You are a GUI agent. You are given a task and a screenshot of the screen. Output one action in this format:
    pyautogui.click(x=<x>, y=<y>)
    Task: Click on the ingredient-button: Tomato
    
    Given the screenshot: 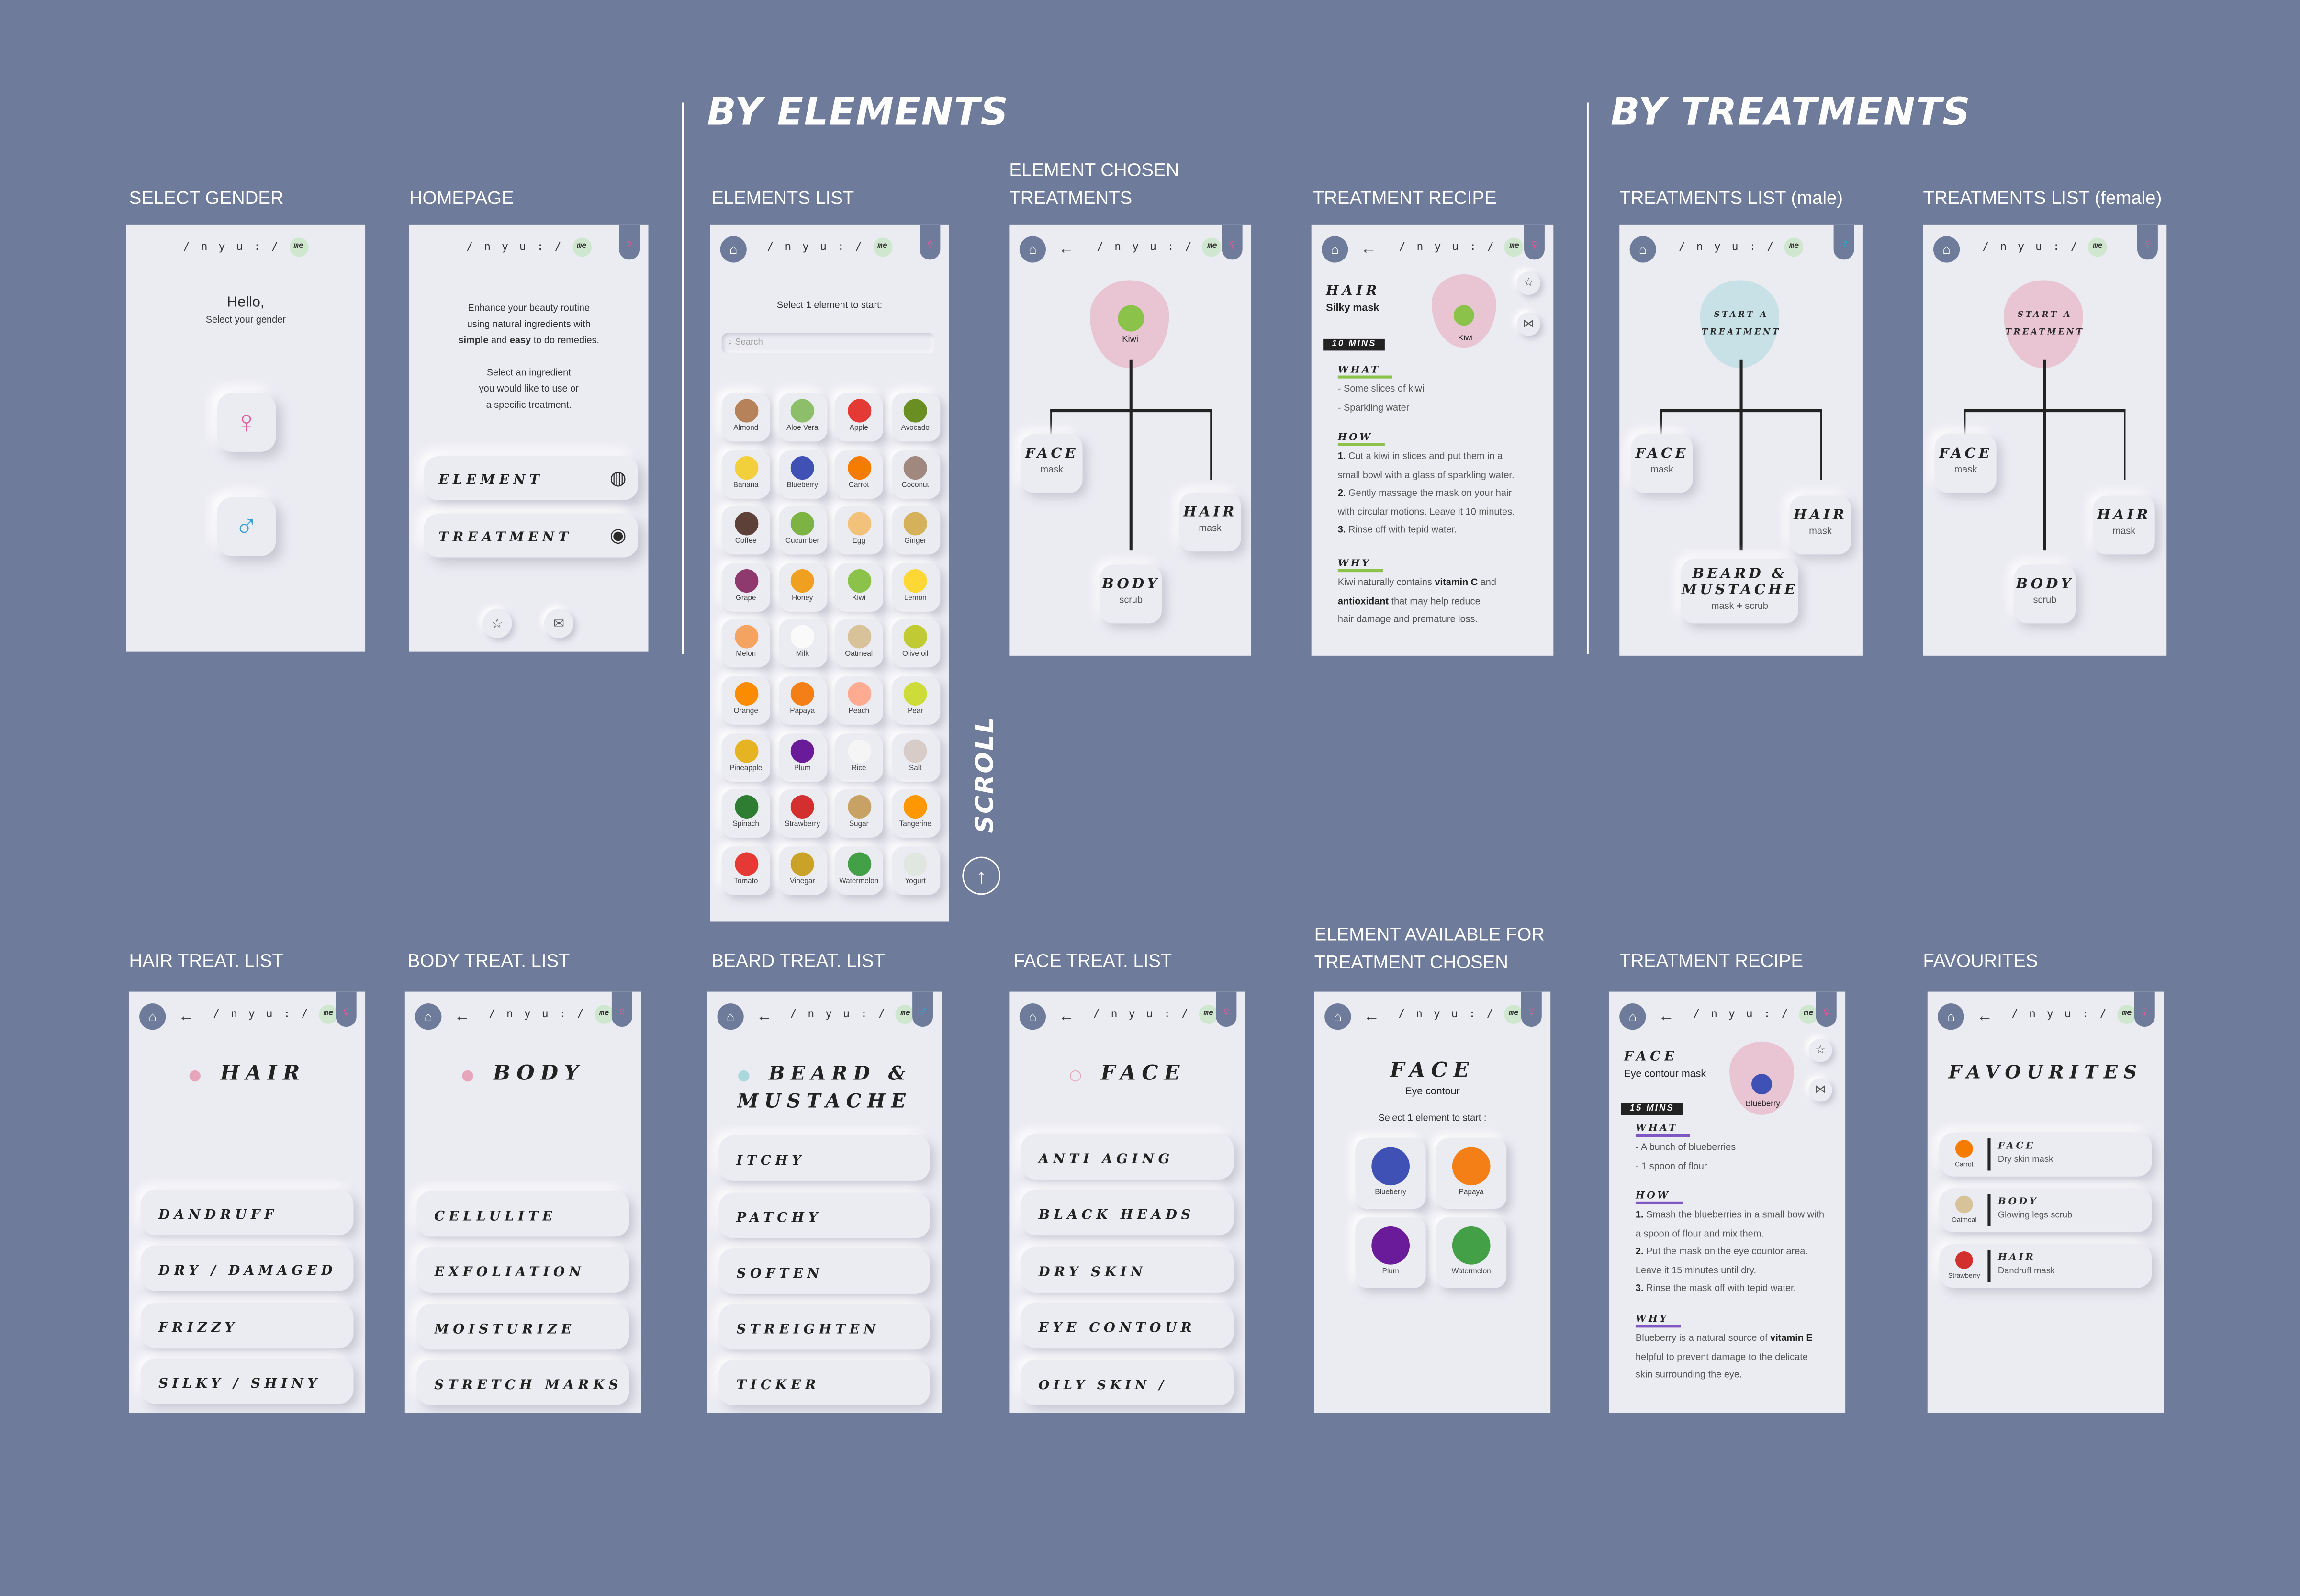 What is the action you would take?
    pyautogui.click(x=745, y=870)
    